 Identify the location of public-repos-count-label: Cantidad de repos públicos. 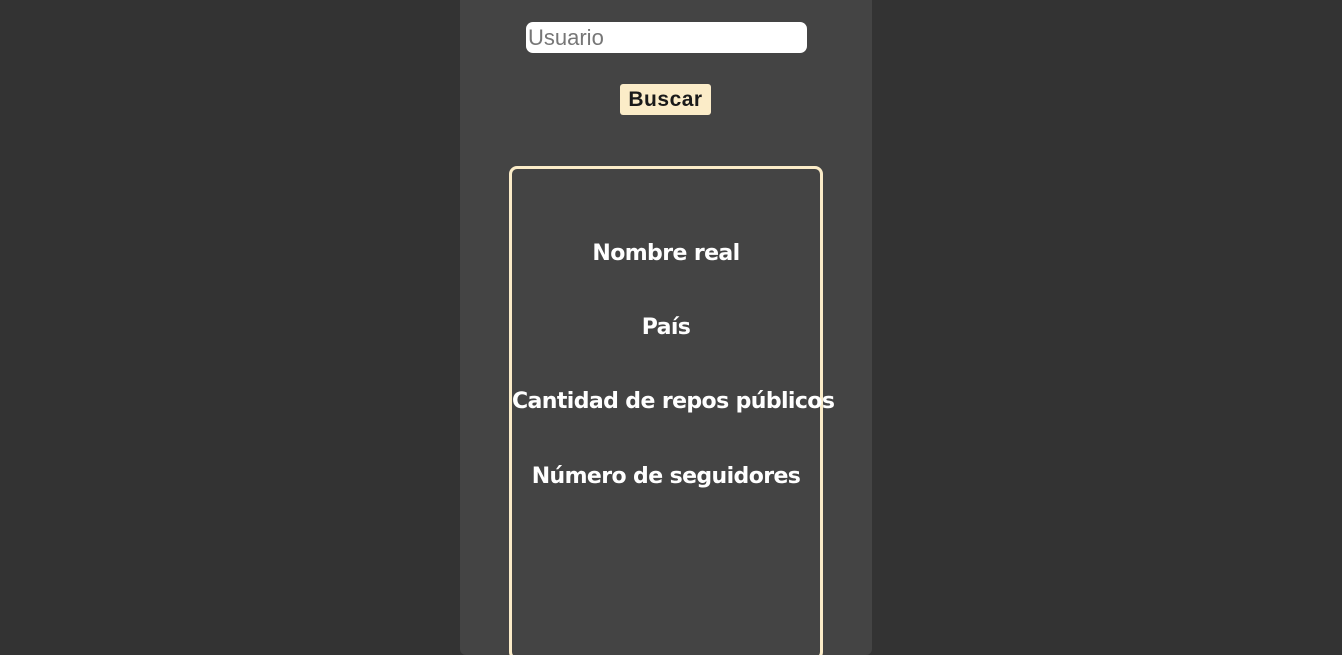
(673, 401).